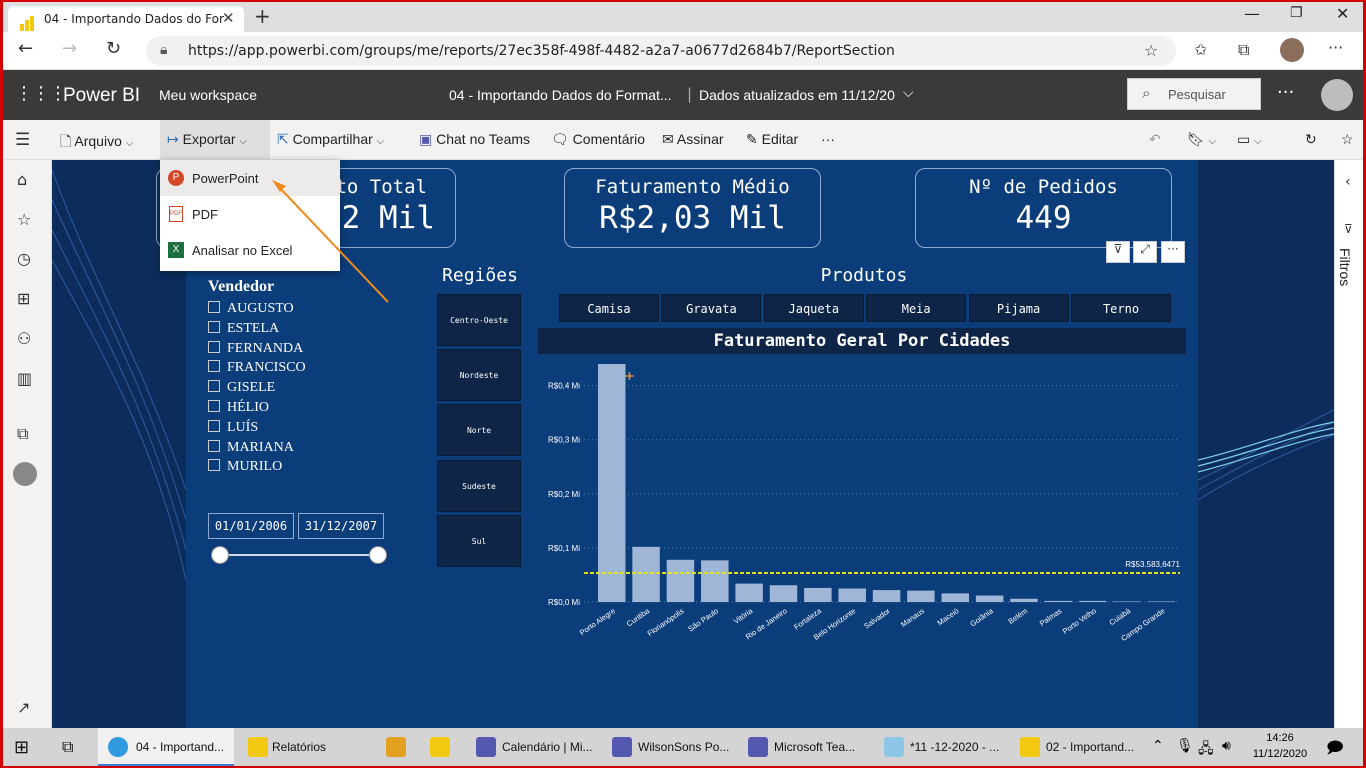 Image resolution: width=1366 pixels, height=768 pixels. What do you see at coordinates (1292, 50) in the screenshot?
I see `profile-avatar` at bounding box center [1292, 50].